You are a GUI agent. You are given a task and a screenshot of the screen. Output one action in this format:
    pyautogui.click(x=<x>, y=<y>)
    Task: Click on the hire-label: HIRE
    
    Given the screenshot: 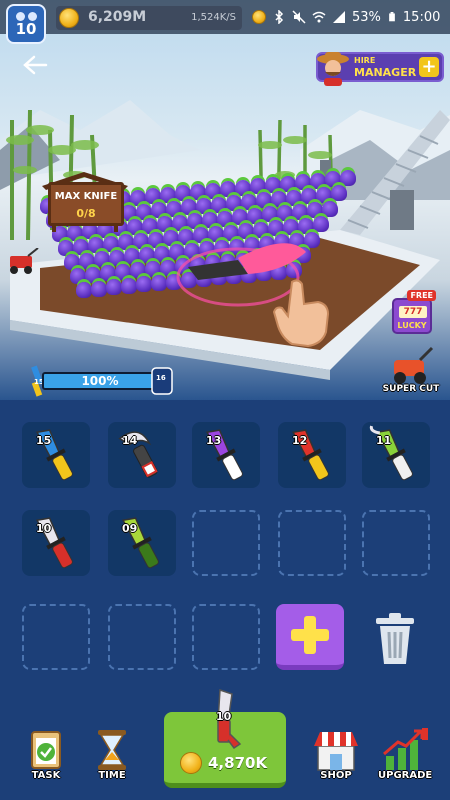 What is the action you would take?
    pyautogui.click(x=365, y=60)
    